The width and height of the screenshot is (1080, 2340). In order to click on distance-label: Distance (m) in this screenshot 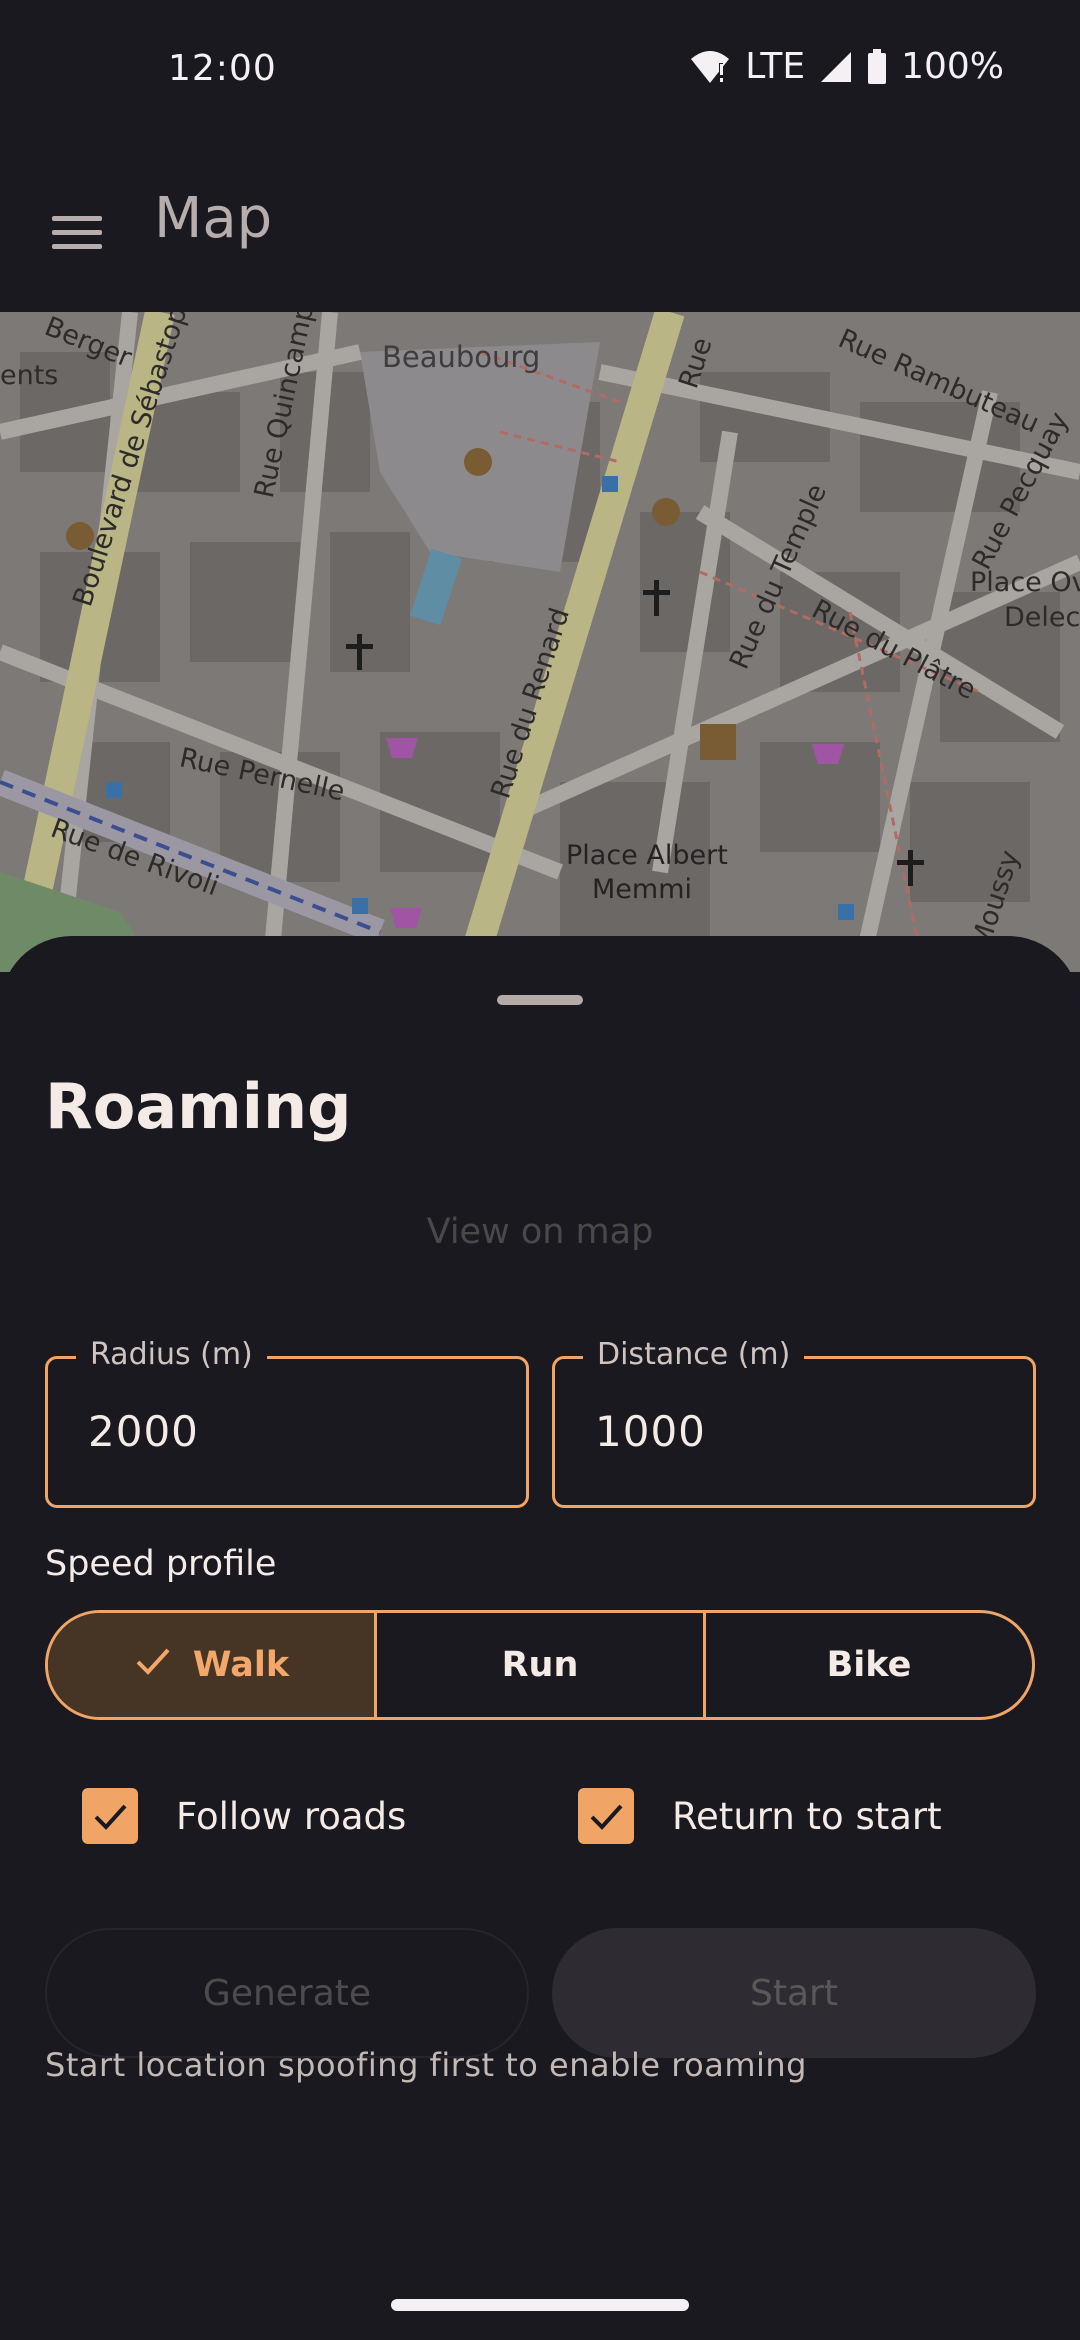, I will do `click(694, 1354)`.